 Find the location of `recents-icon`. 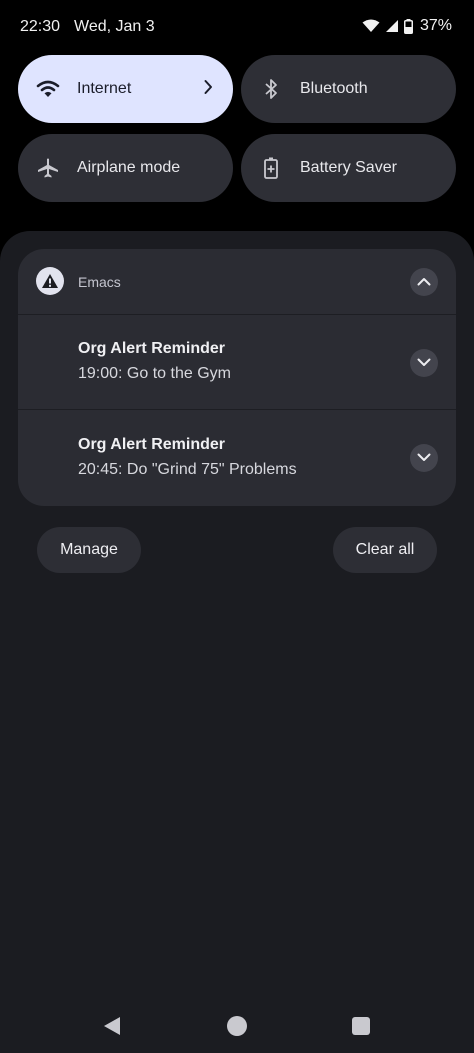

recents-icon is located at coordinates (361, 1026).